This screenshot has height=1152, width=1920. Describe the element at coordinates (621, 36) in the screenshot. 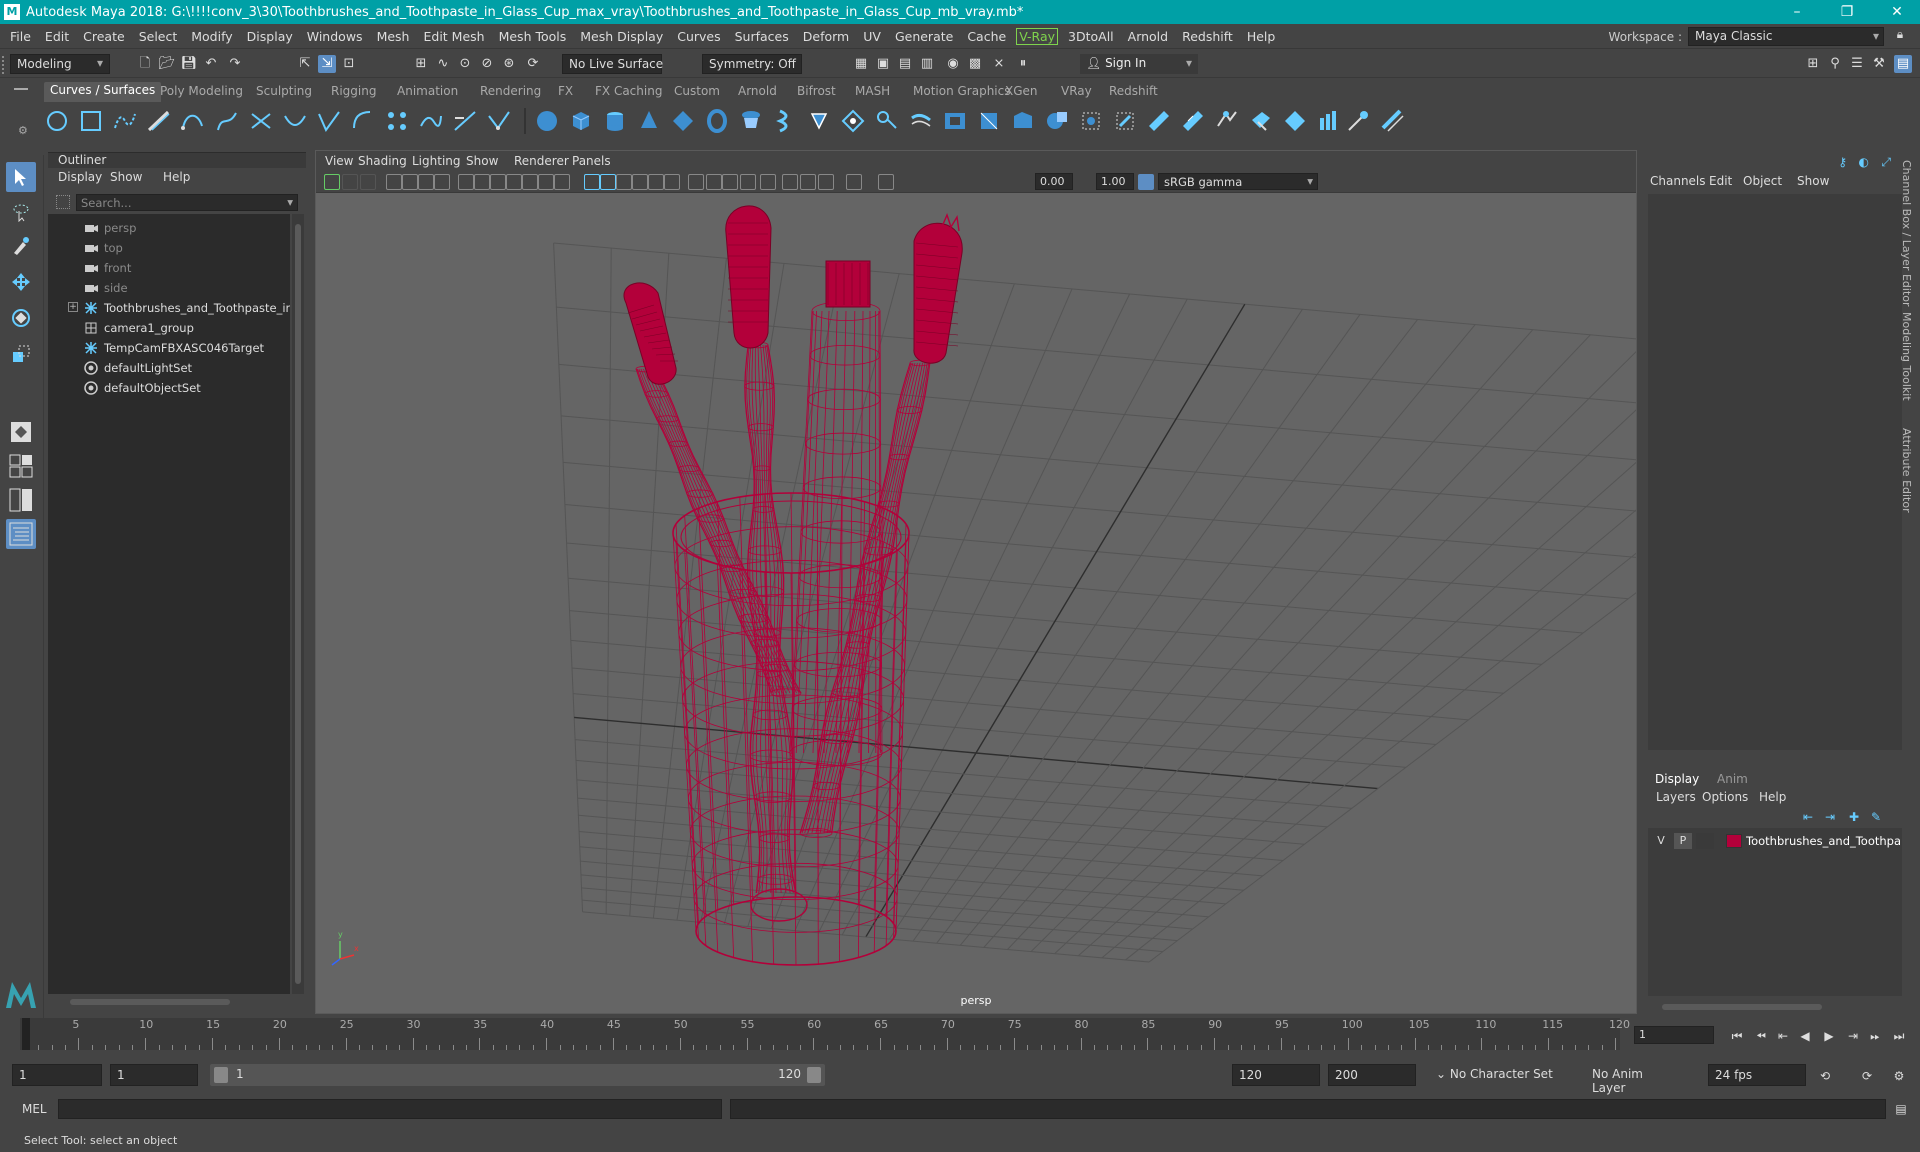

I see `menu-mesh-display: Mesh Display` at that location.